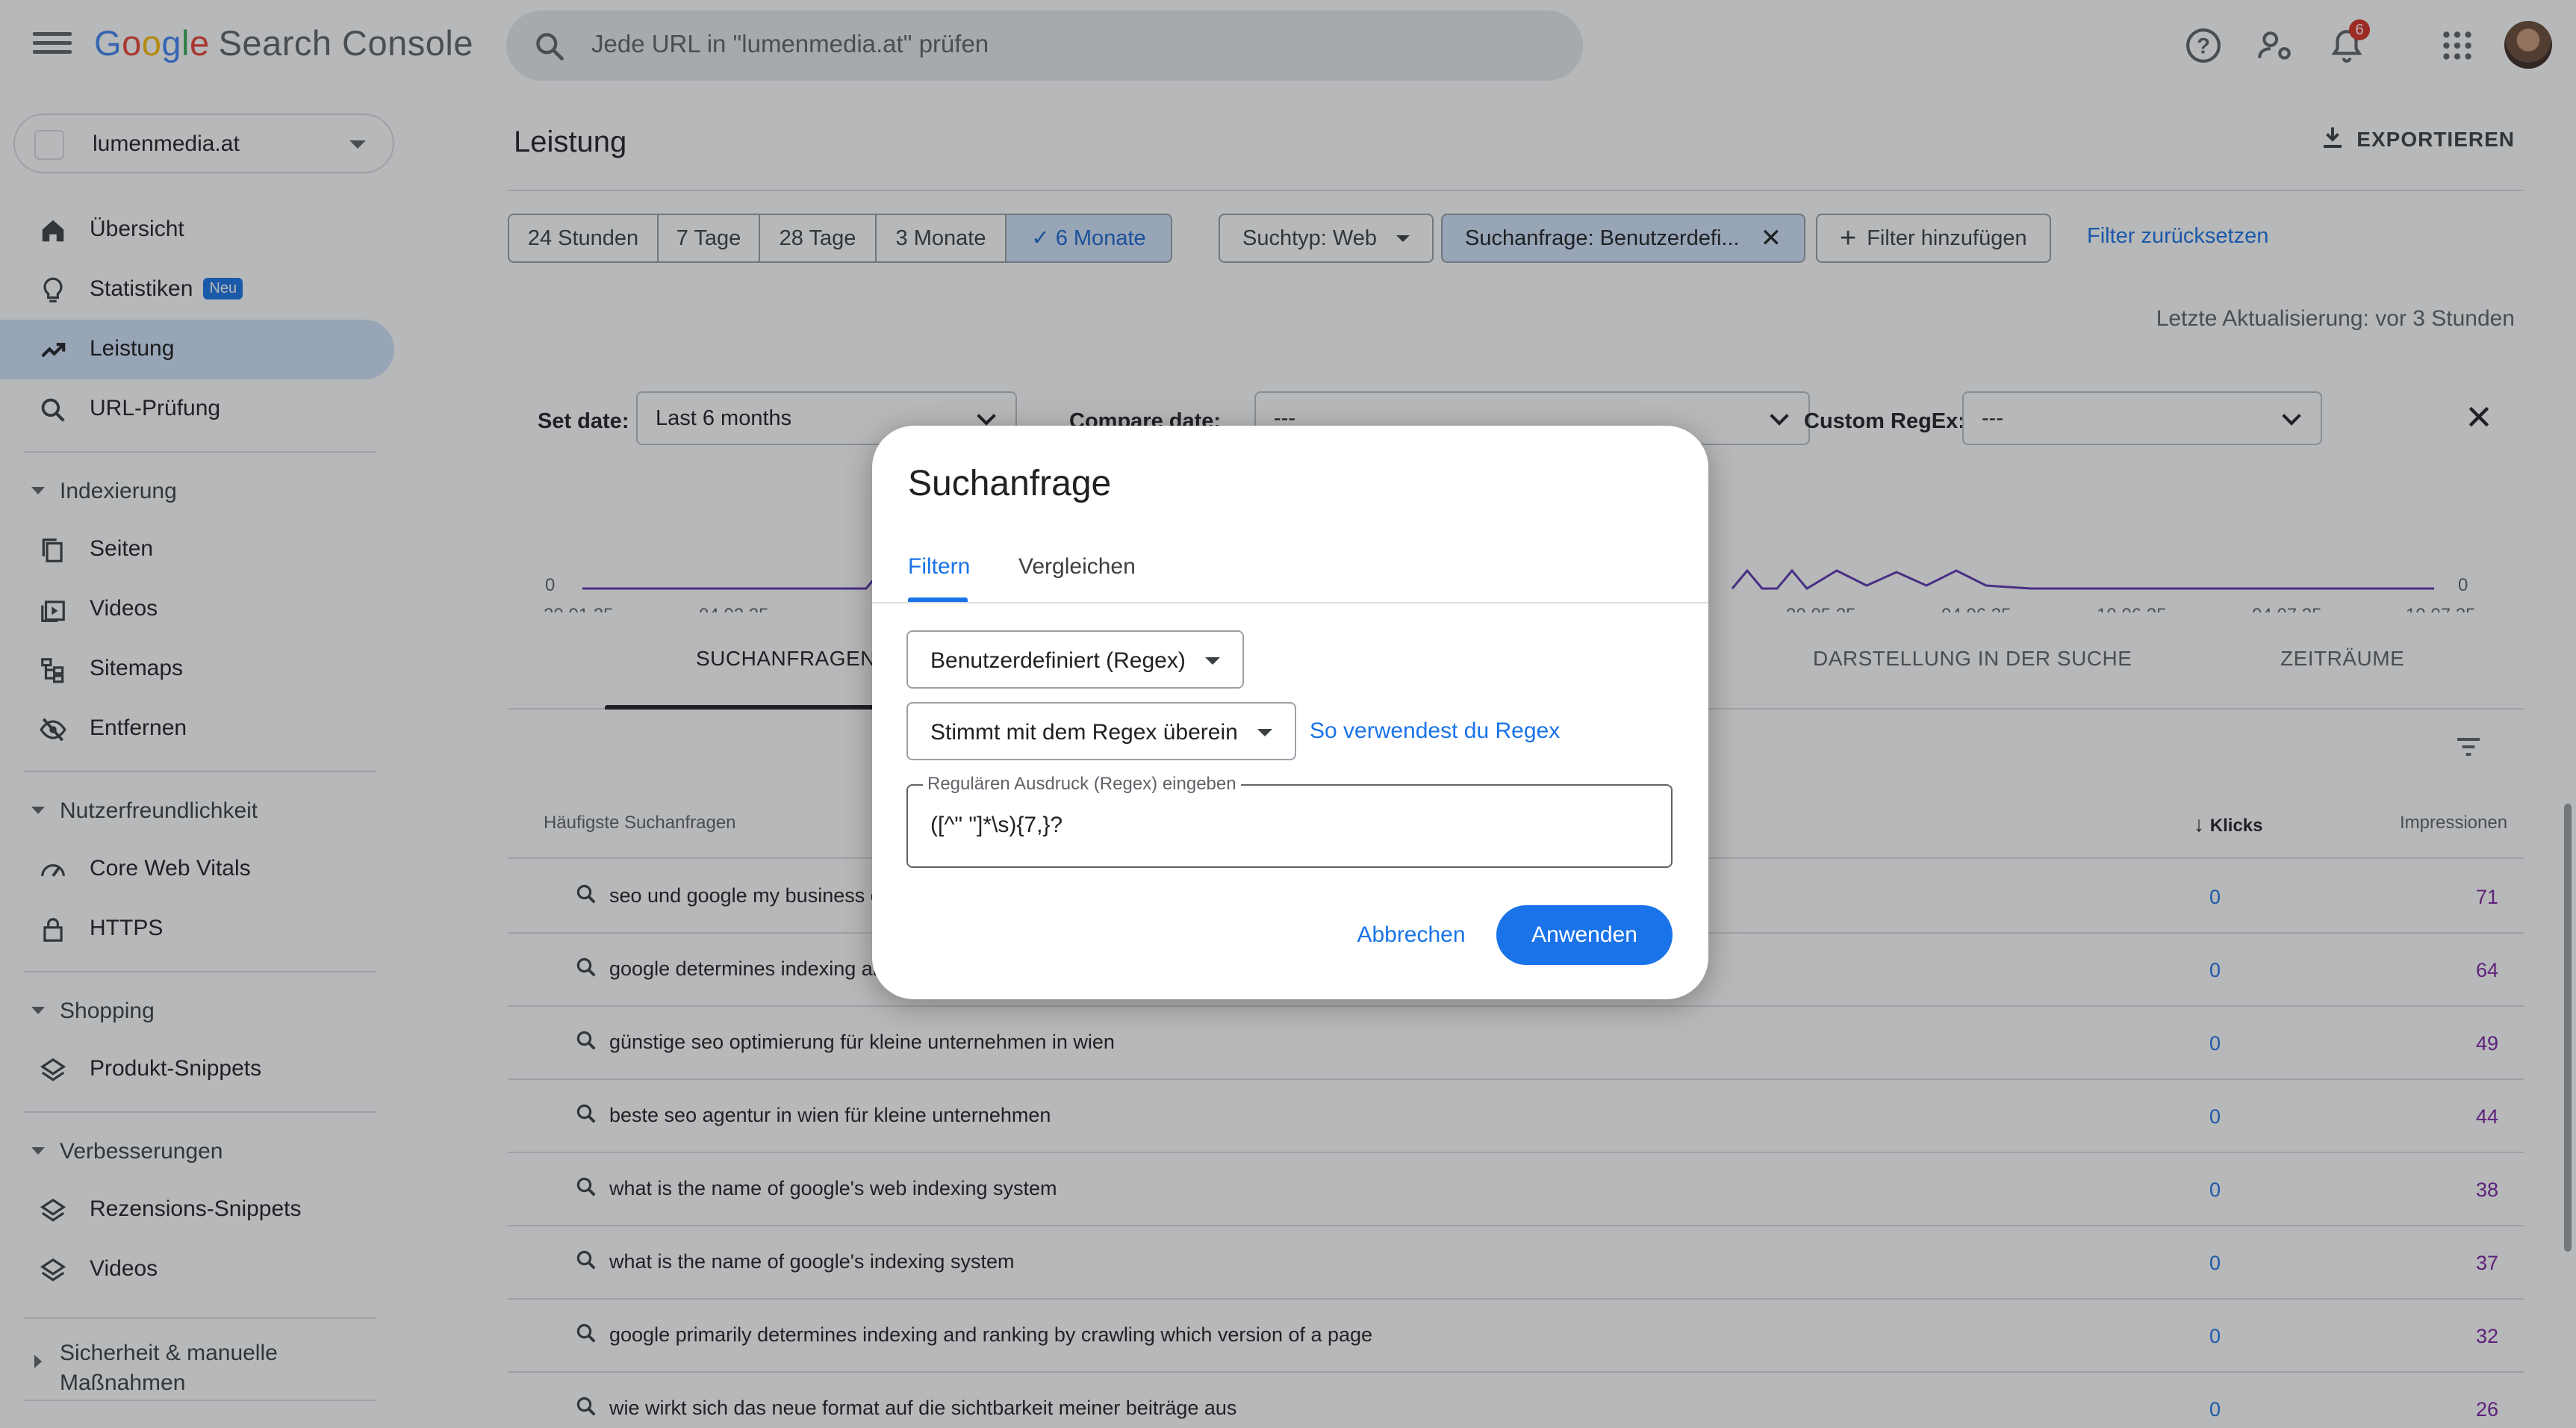  What do you see at coordinates (1290, 602) in the screenshot?
I see `dialog-divider` at bounding box center [1290, 602].